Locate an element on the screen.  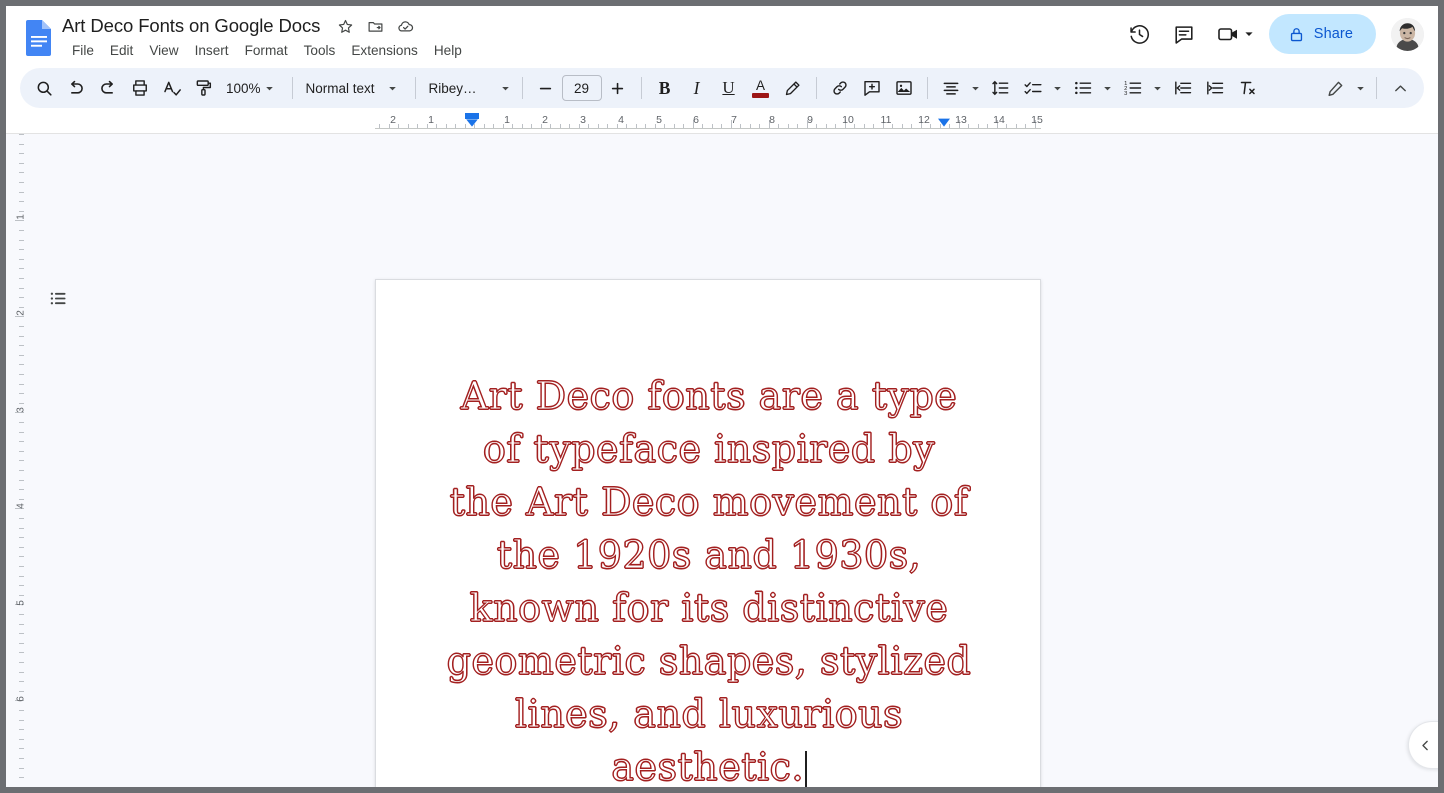
menu-view: View is located at coordinates (163, 50).